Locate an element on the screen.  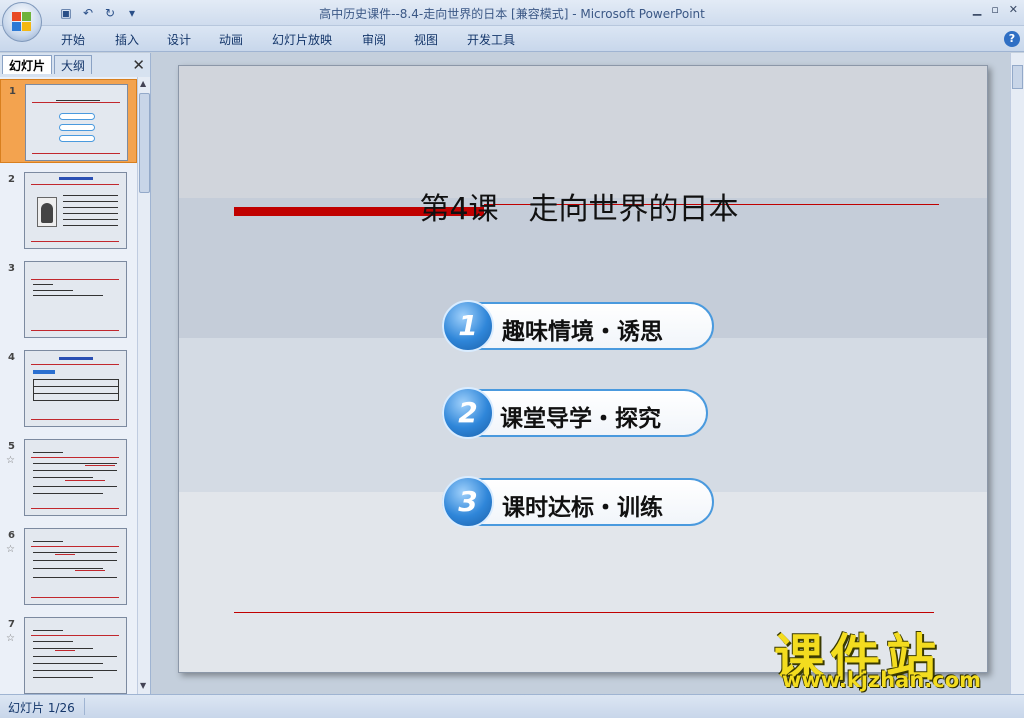
tab-insert: 插入 is located at coordinates (127, 39).